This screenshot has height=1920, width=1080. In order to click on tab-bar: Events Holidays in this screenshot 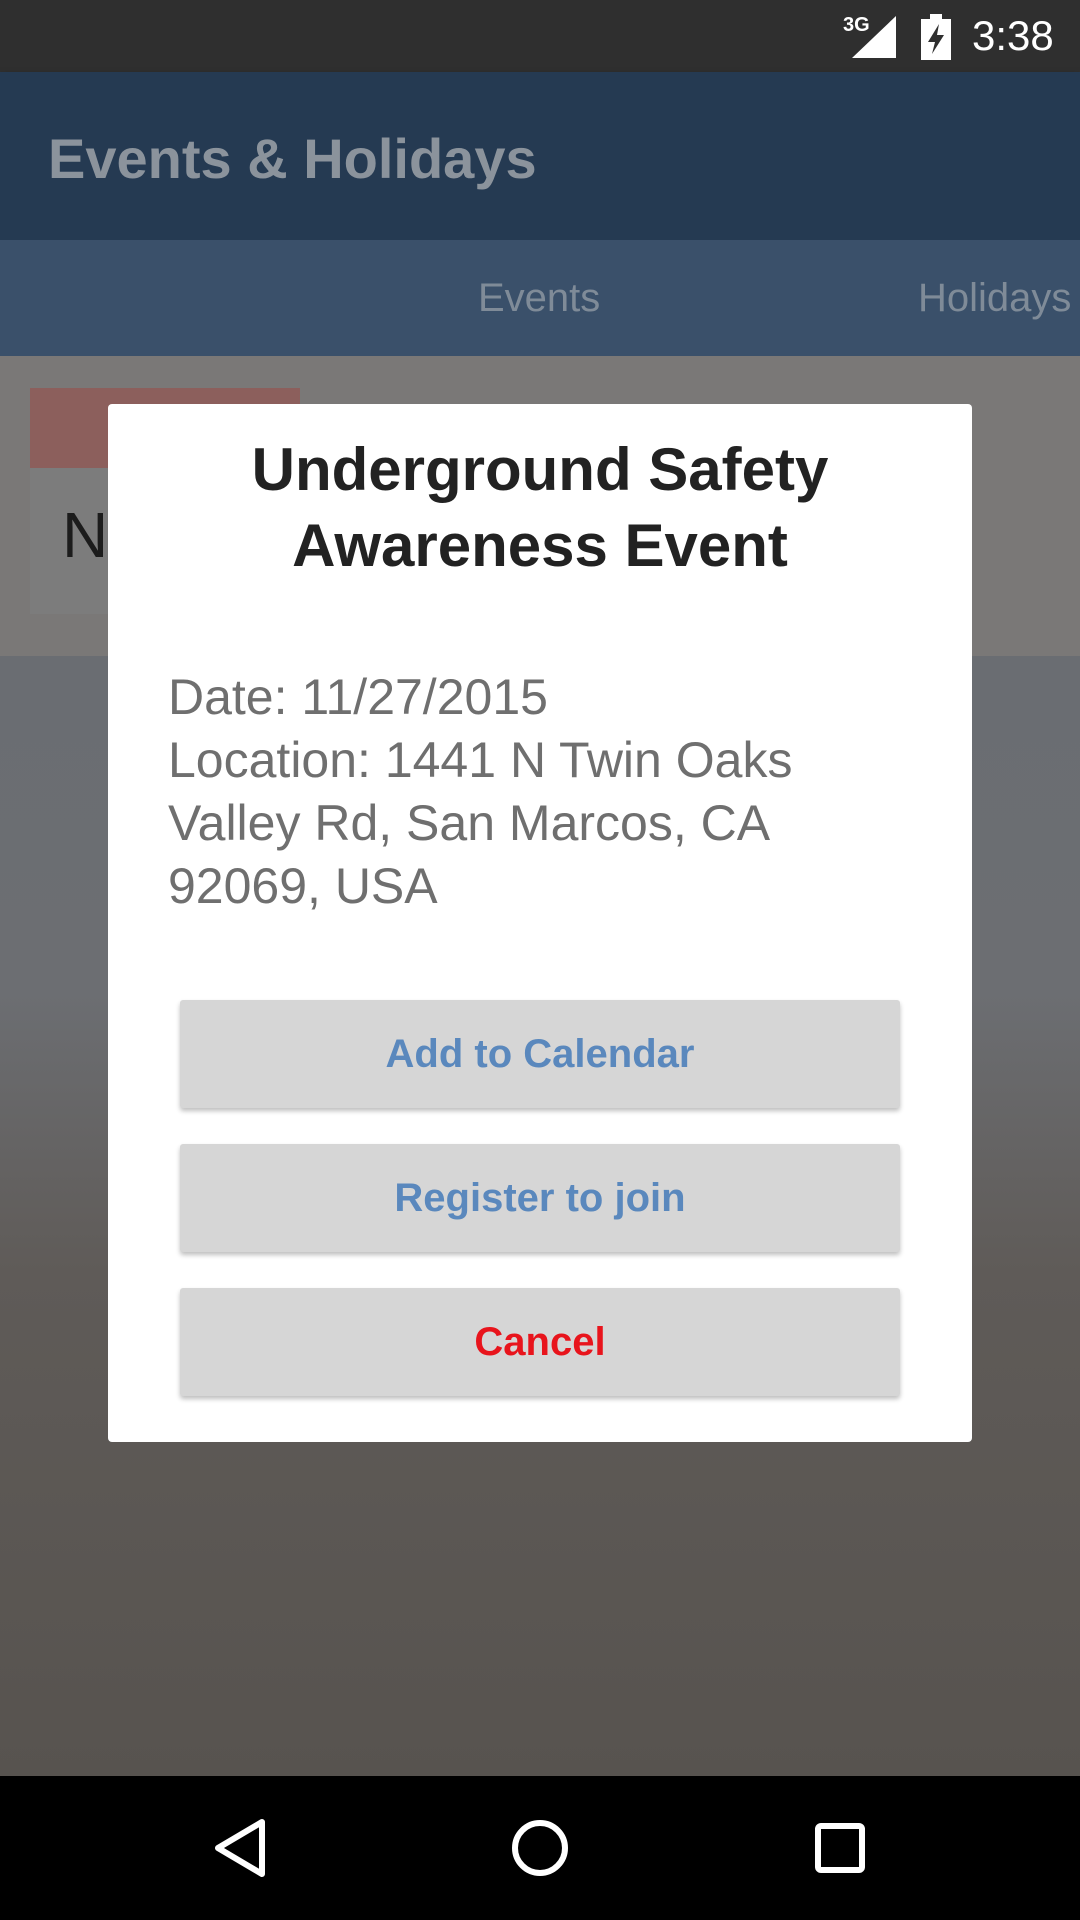, I will do `click(540, 298)`.